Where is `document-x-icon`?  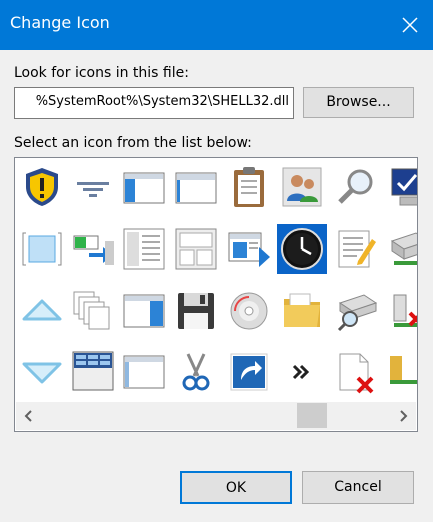
document-x-icon is located at coordinates (356, 372).